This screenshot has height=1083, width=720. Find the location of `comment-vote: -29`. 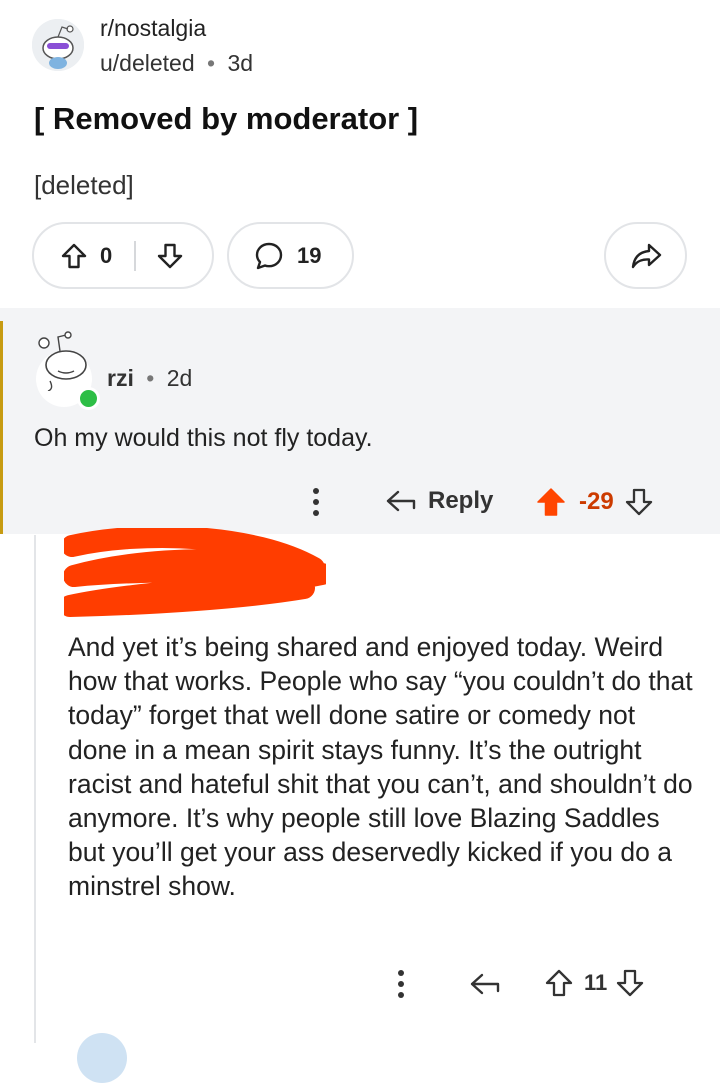

comment-vote: -29 is located at coordinates (594, 502).